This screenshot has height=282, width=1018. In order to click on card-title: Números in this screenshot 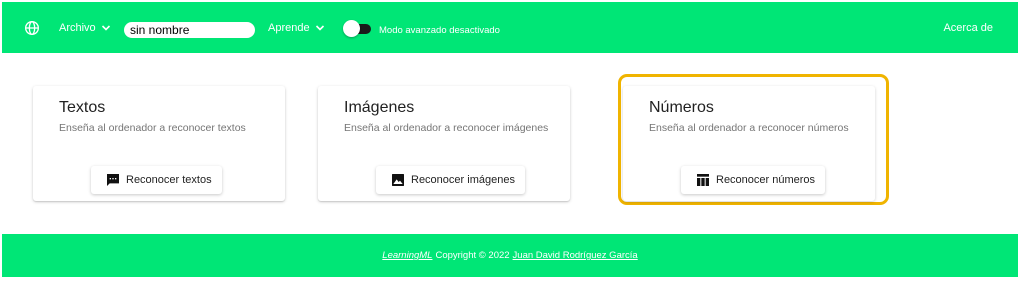, I will do `click(681, 107)`.